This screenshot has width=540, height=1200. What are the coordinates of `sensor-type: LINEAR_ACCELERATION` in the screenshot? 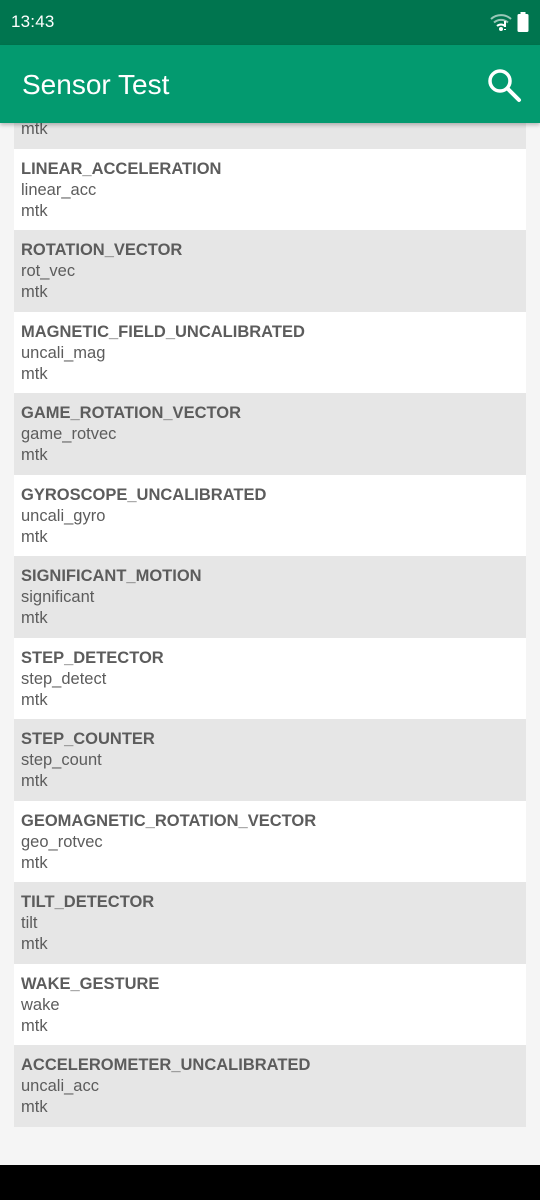 It's located at (121, 168).